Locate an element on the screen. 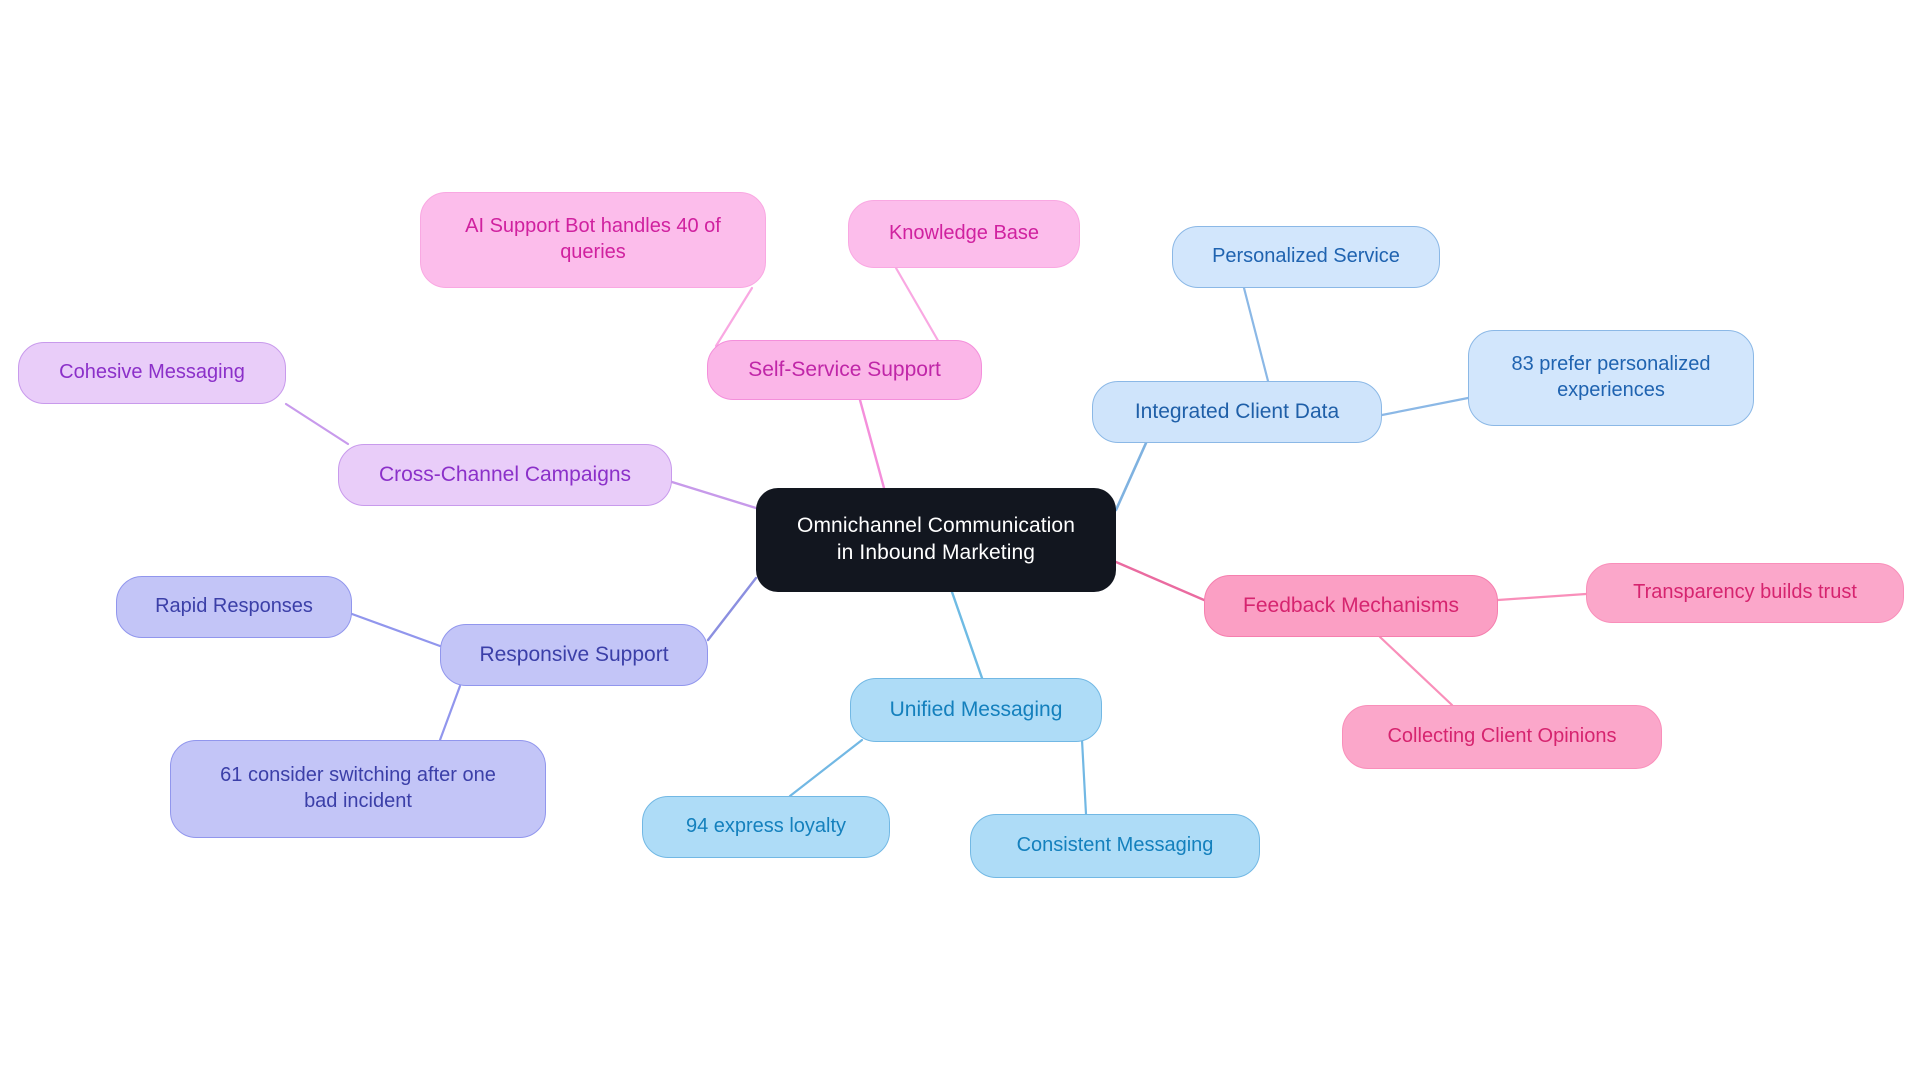  mindmap-leaf-node-rapid-responses: Rapid Responses is located at coordinates (234, 607).